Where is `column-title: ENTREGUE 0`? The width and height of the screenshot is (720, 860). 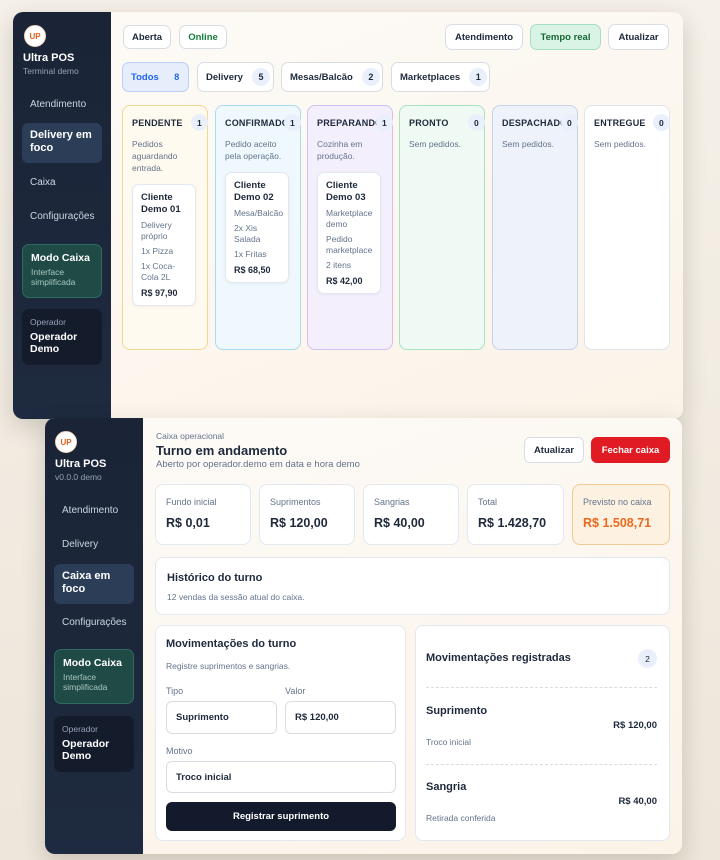 column-title: ENTREGUE 0 is located at coordinates (632, 123).